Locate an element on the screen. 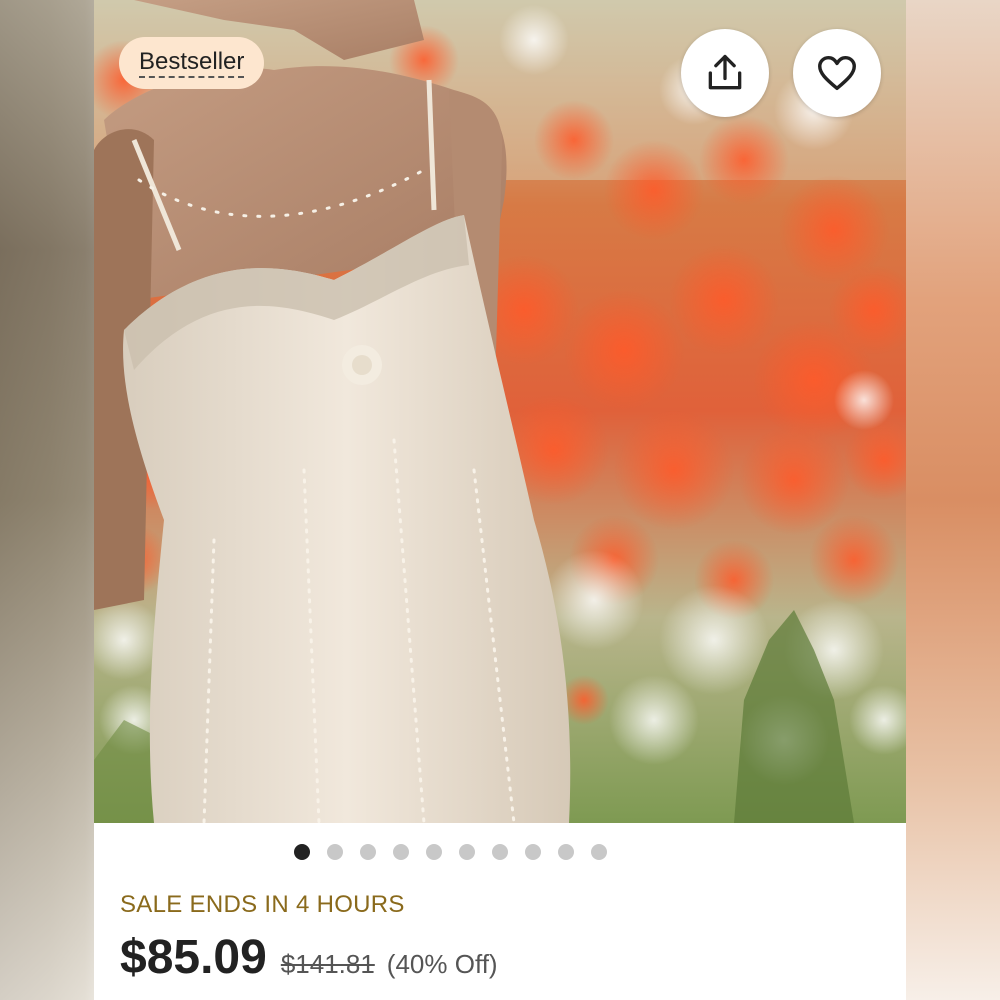 The width and height of the screenshot is (1000, 1000). heart-icon is located at coordinates (837, 73).